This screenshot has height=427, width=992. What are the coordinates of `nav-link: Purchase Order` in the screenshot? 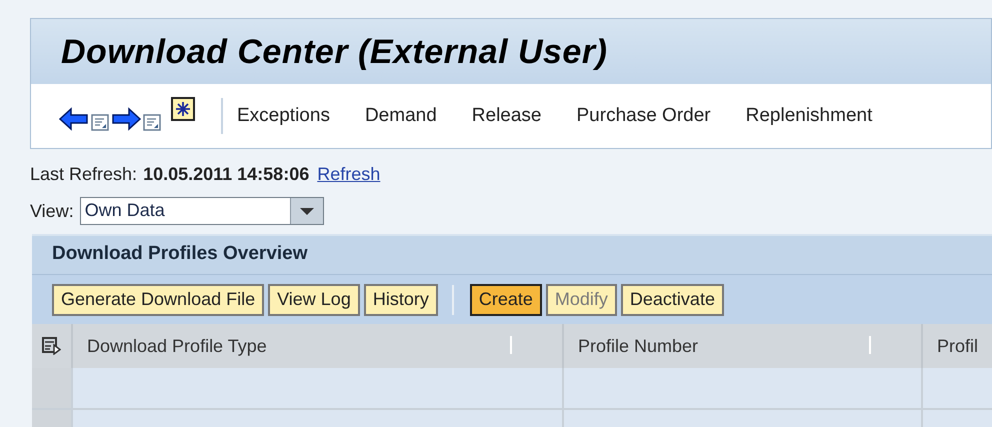 It's located at (643, 116).